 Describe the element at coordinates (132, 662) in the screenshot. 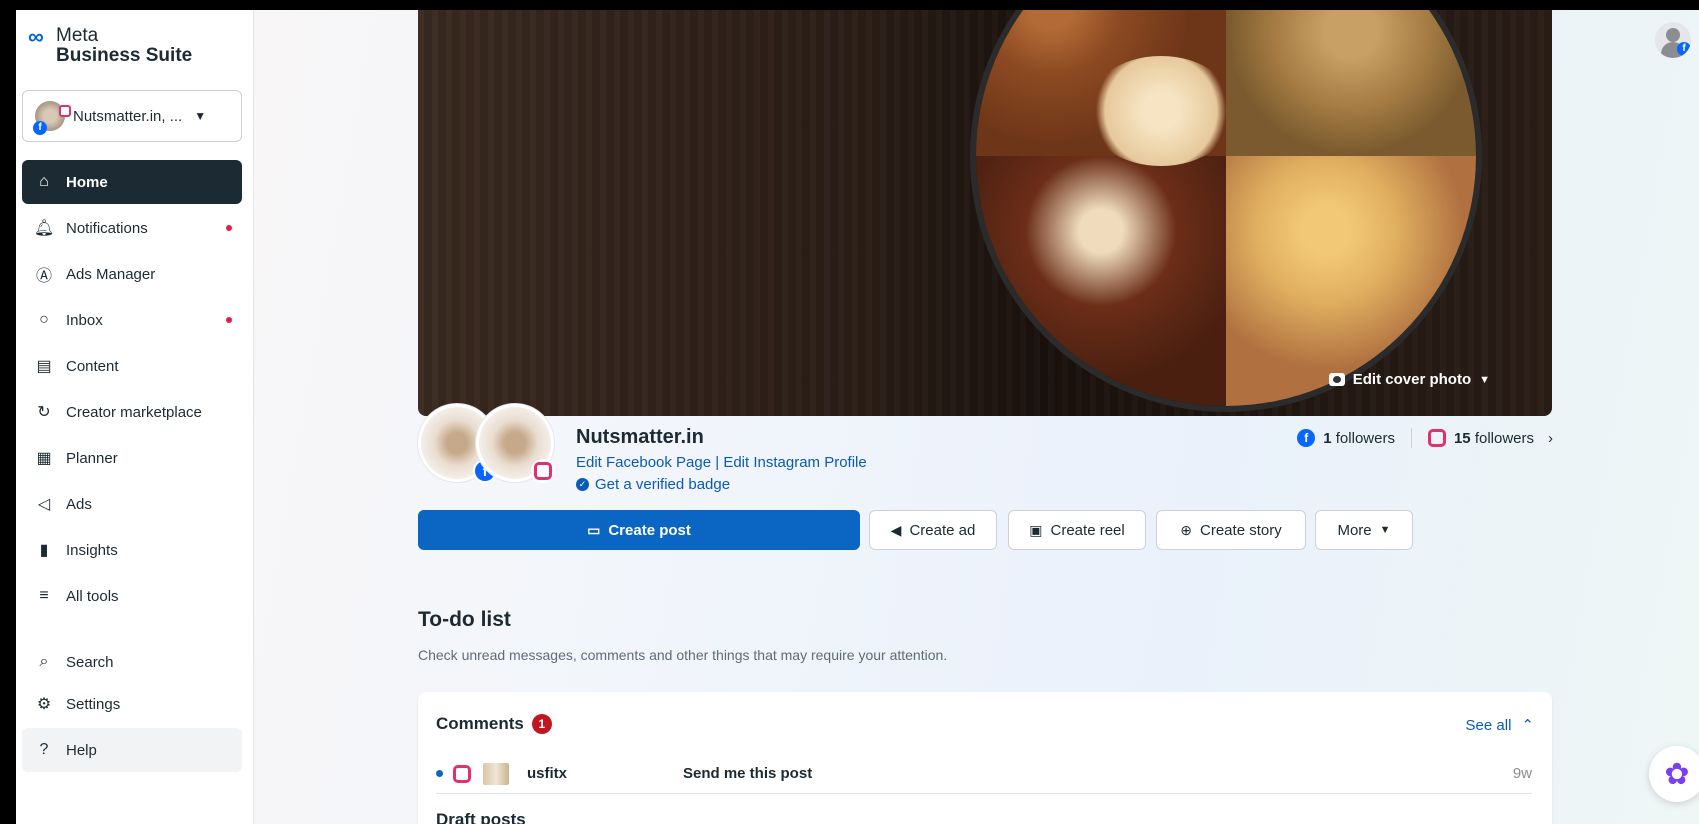

I see `nav-item-search: ⌕ Search` at that location.